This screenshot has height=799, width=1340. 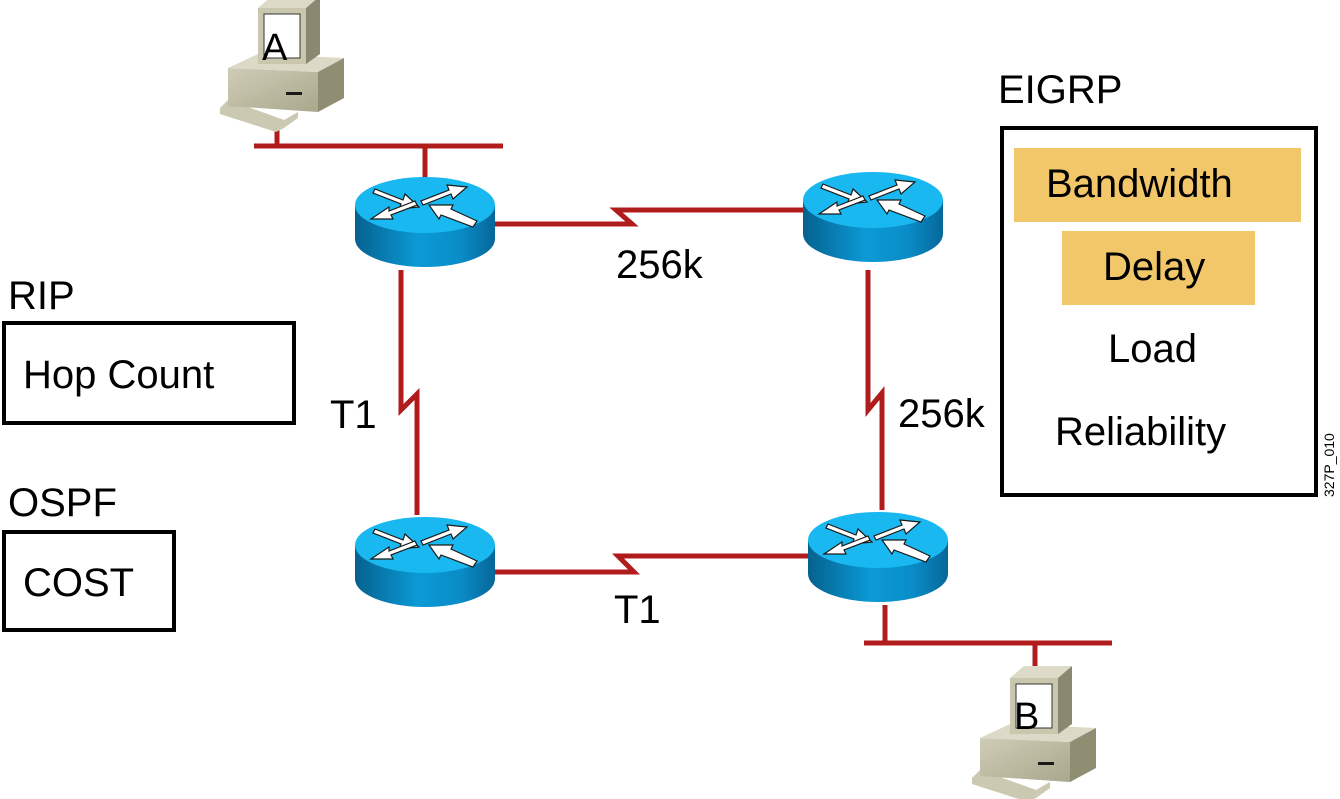 I want to click on eigrp-metric-delay: Delay, so click(x=1154, y=267).